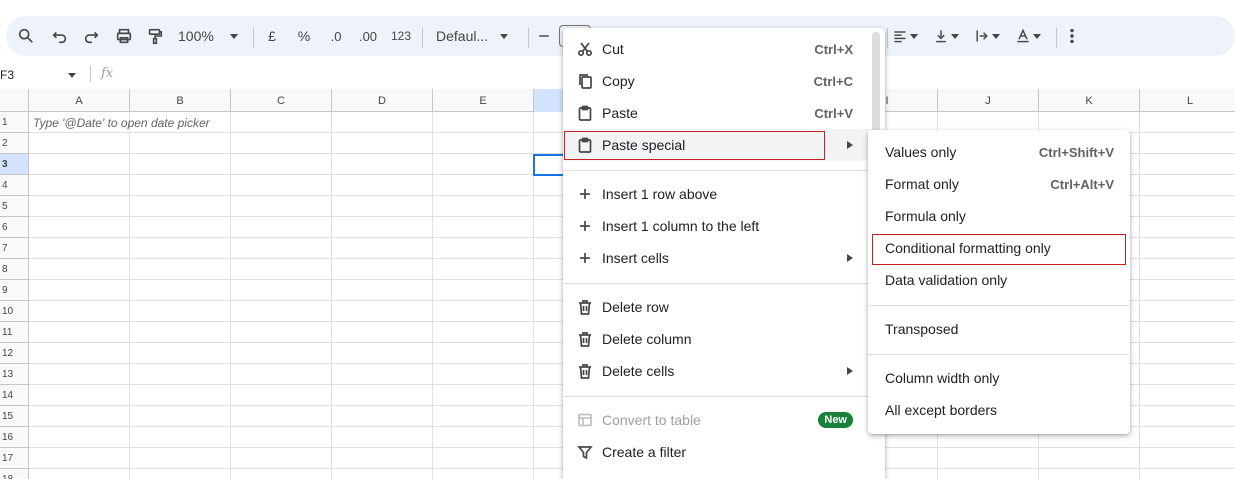 The width and height of the screenshot is (1235, 479). I want to click on search-menus-icon, so click(26, 36).